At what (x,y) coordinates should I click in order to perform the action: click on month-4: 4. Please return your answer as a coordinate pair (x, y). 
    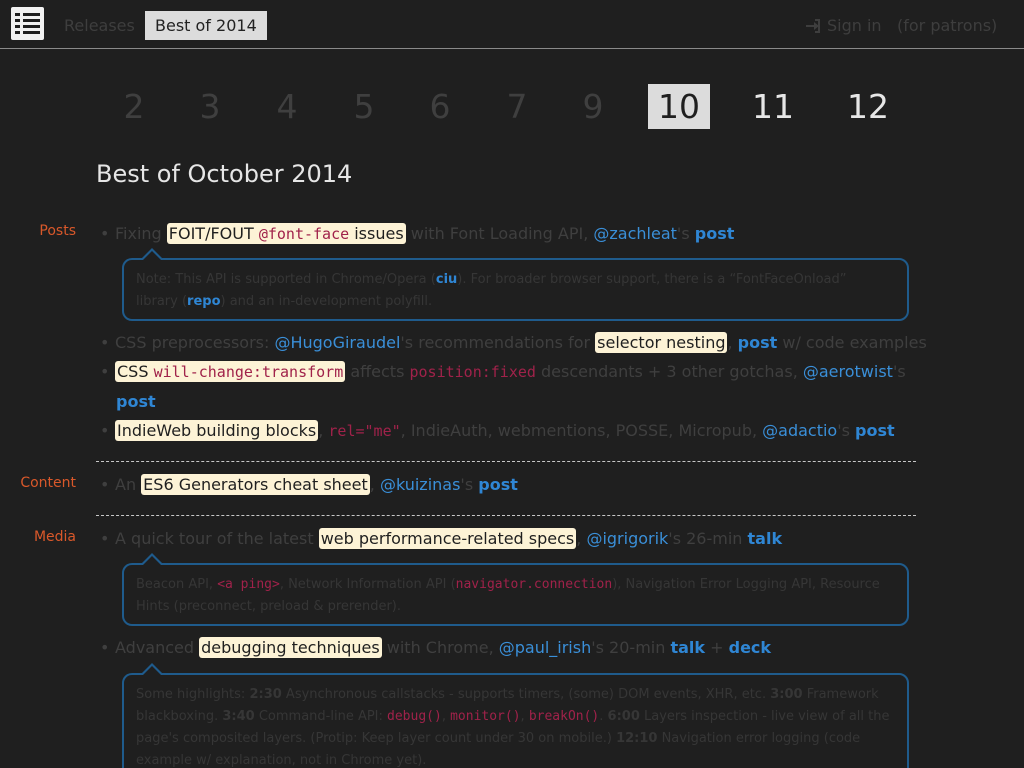
    Looking at the image, I should click on (287, 106).